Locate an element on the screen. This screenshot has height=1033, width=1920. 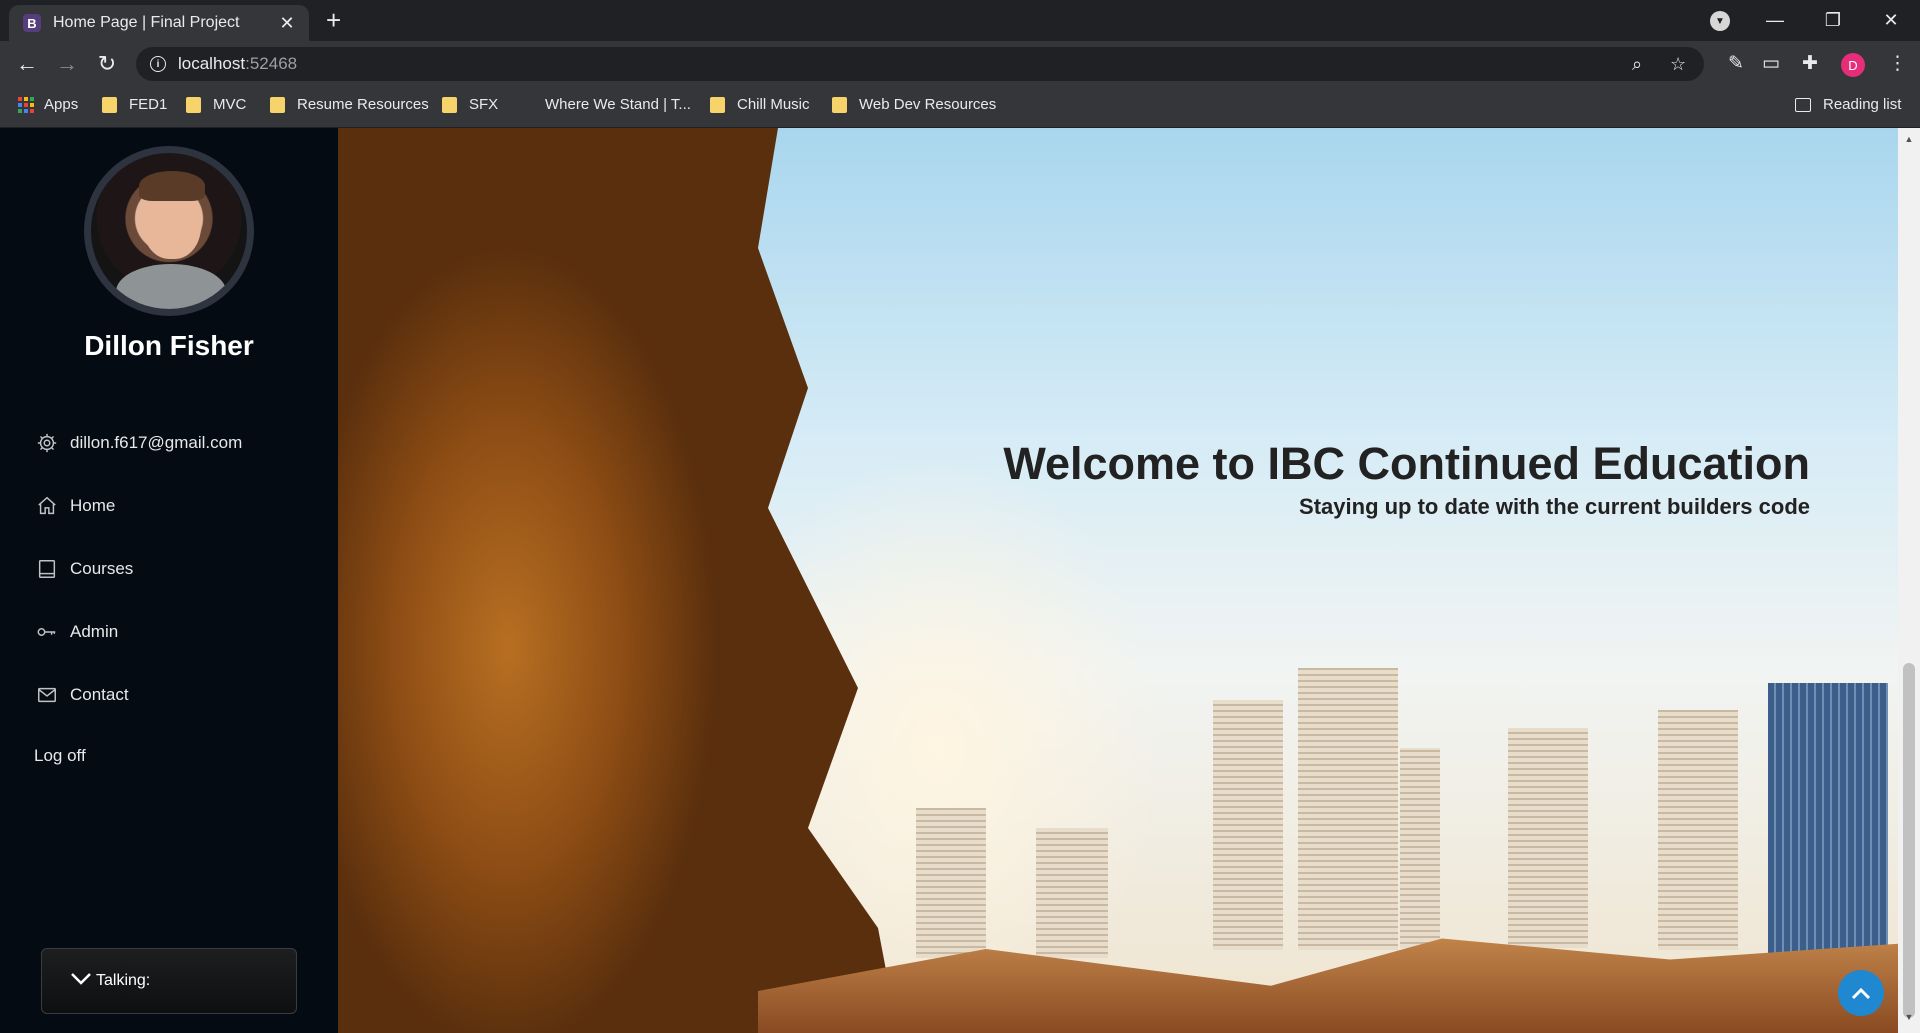
scroll-down-arrow-icon: ▼ is located at coordinates (1909, 1017).